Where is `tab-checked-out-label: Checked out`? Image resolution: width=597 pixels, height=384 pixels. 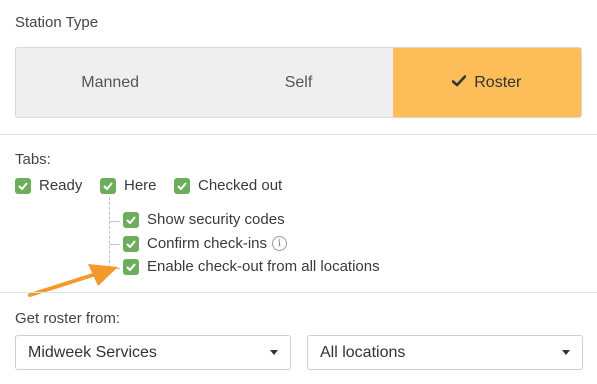
tab-checked-out-label: Checked out is located at coordinates (240, 185).